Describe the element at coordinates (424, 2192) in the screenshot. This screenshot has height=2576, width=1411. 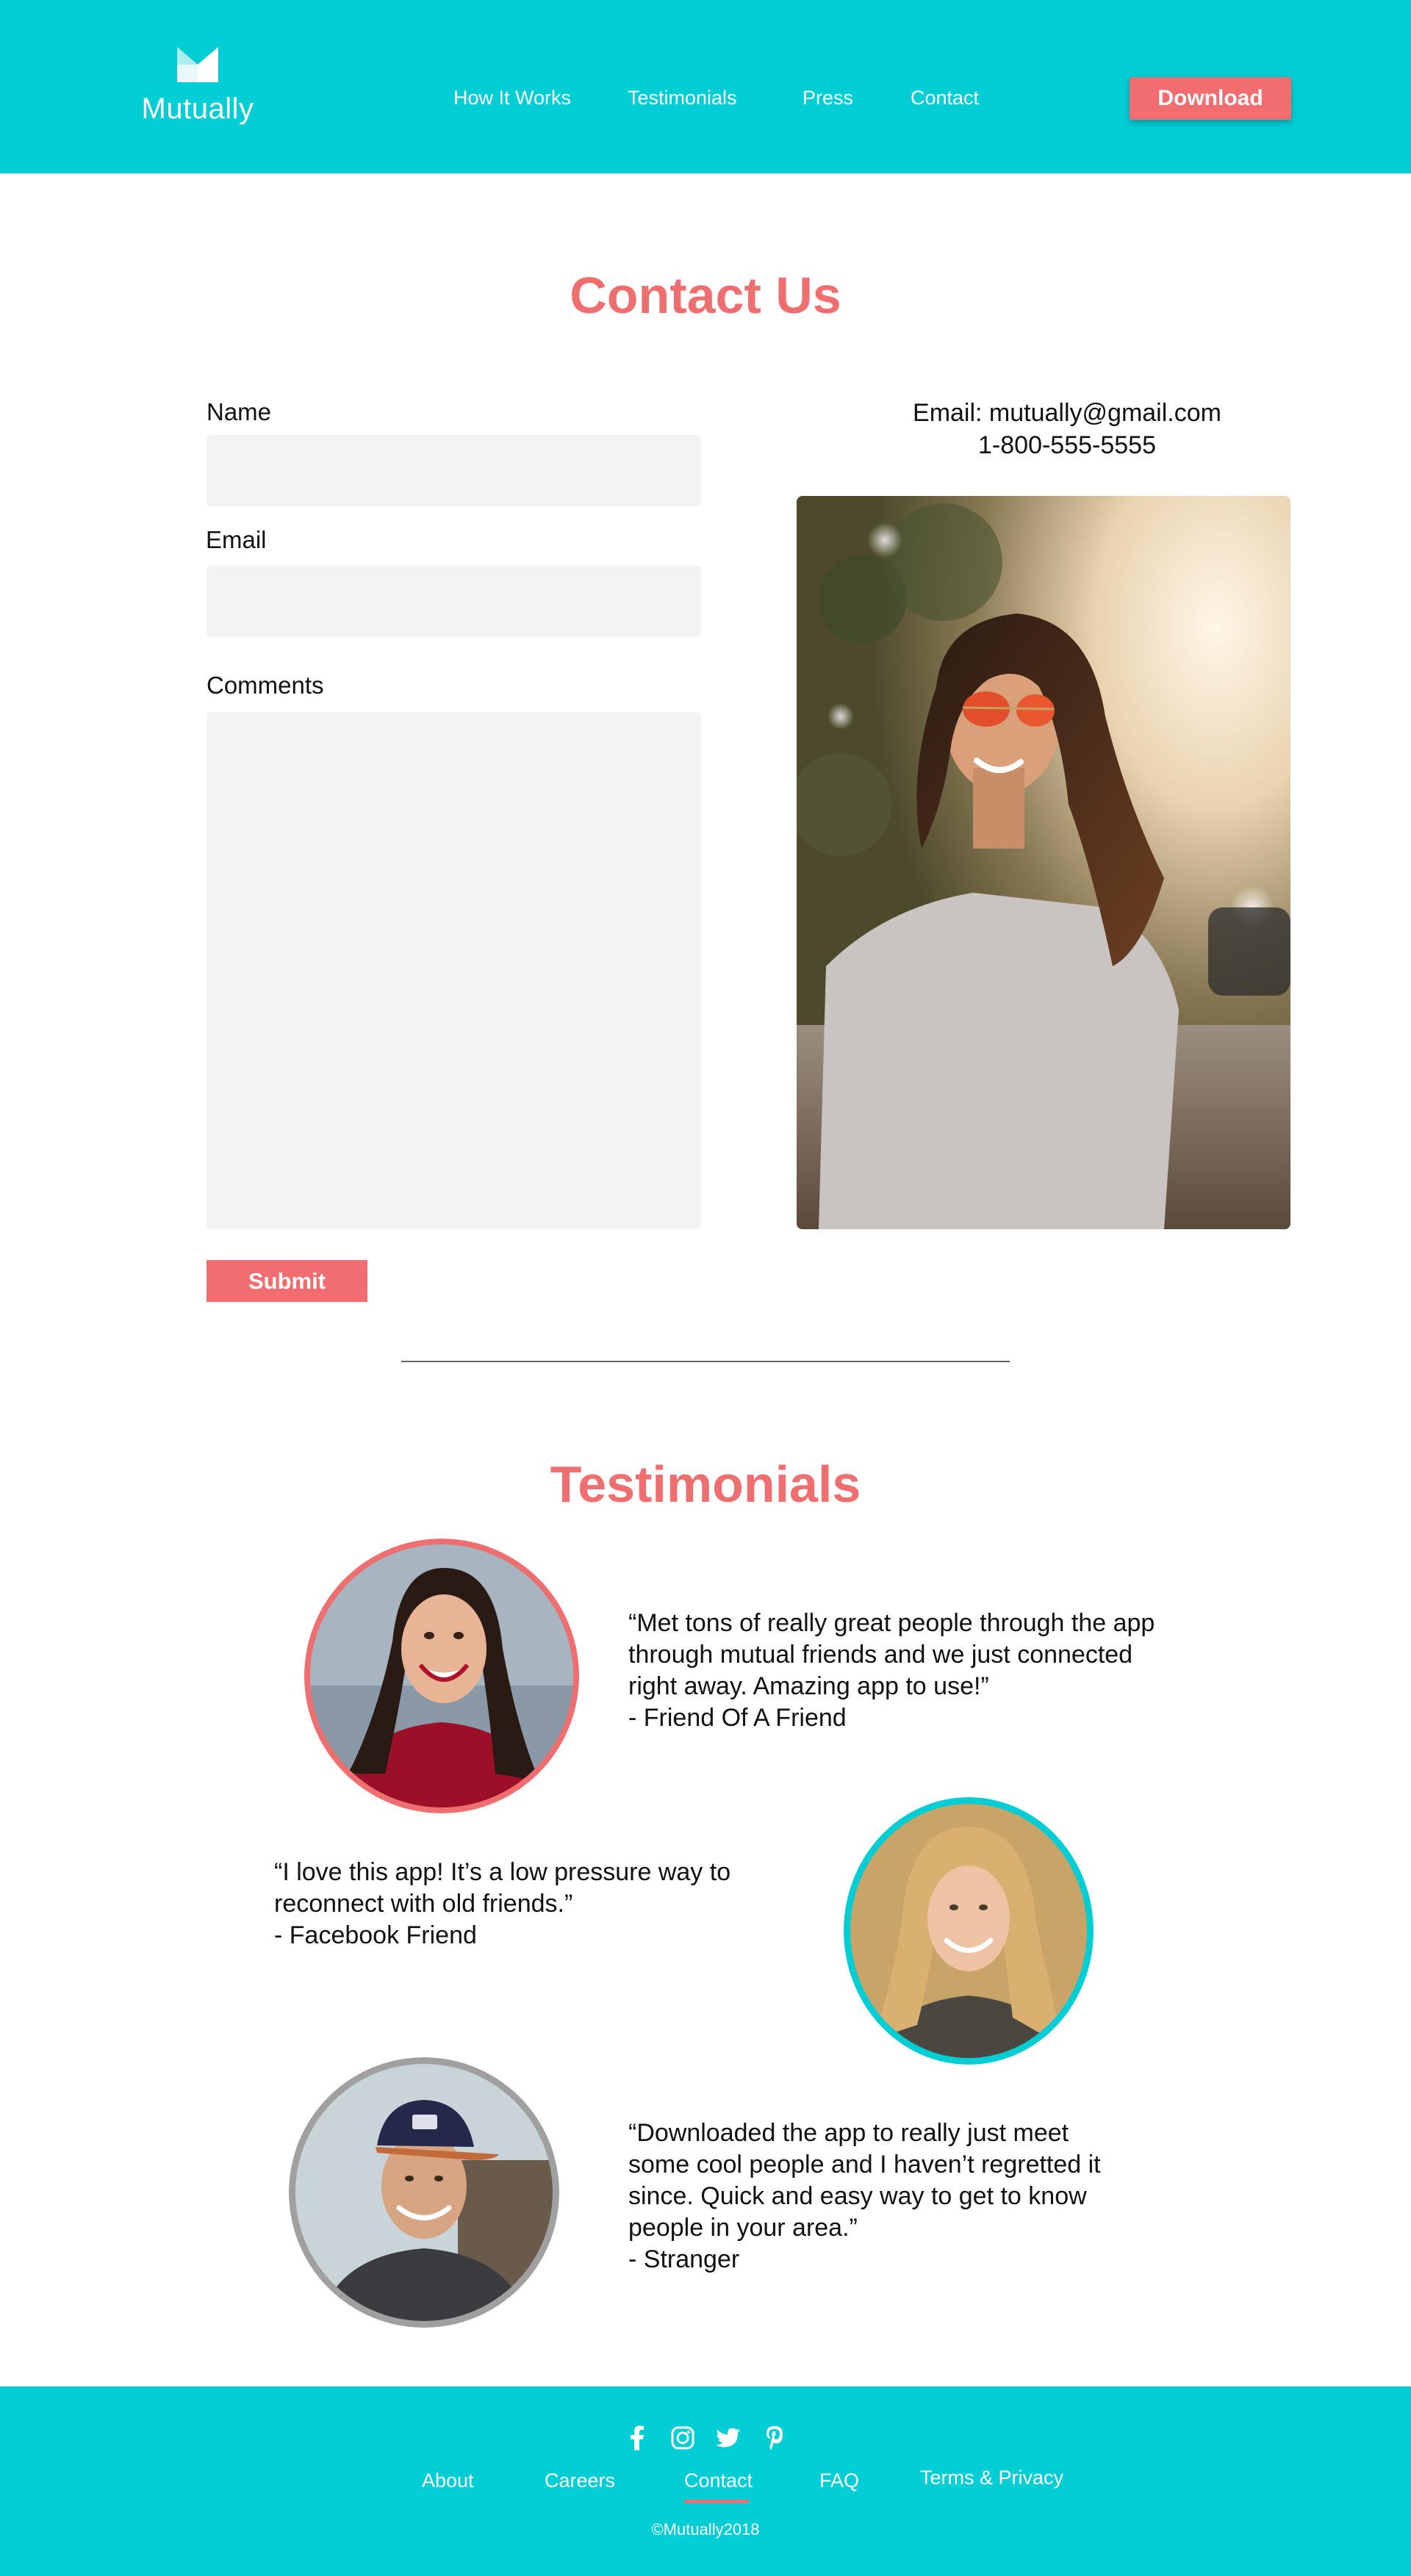
I see `avatar-stranger` at that location.